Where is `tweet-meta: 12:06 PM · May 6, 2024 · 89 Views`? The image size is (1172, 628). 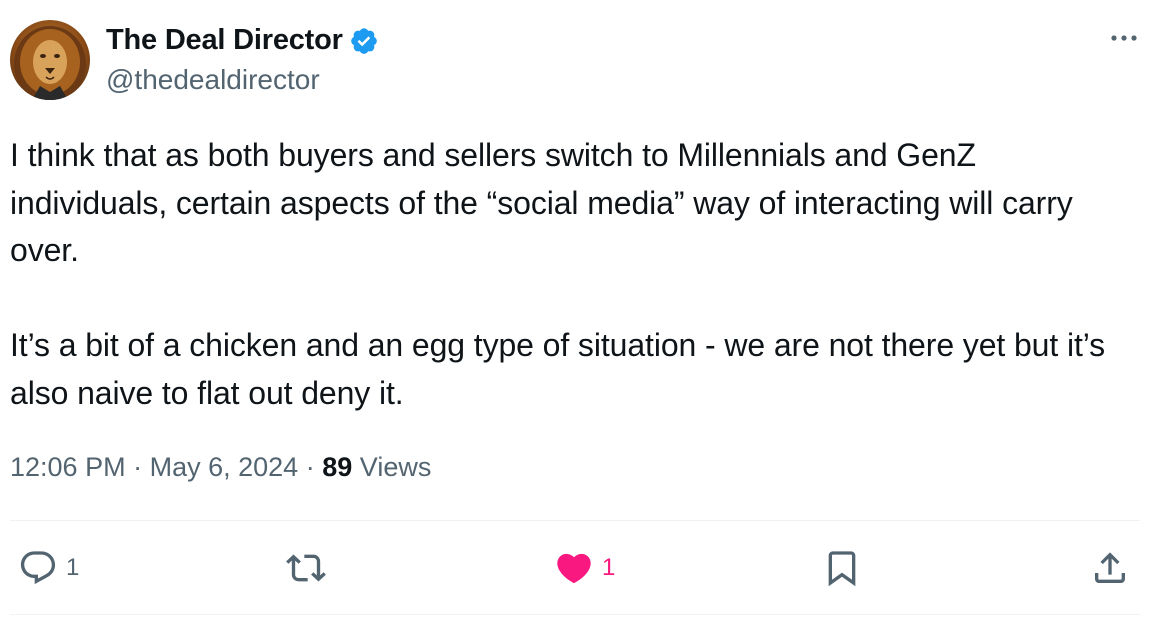
tweet-meta: 12:06 PM · May 6, 2024 · 89 Views is located at coordinates (220, 467).